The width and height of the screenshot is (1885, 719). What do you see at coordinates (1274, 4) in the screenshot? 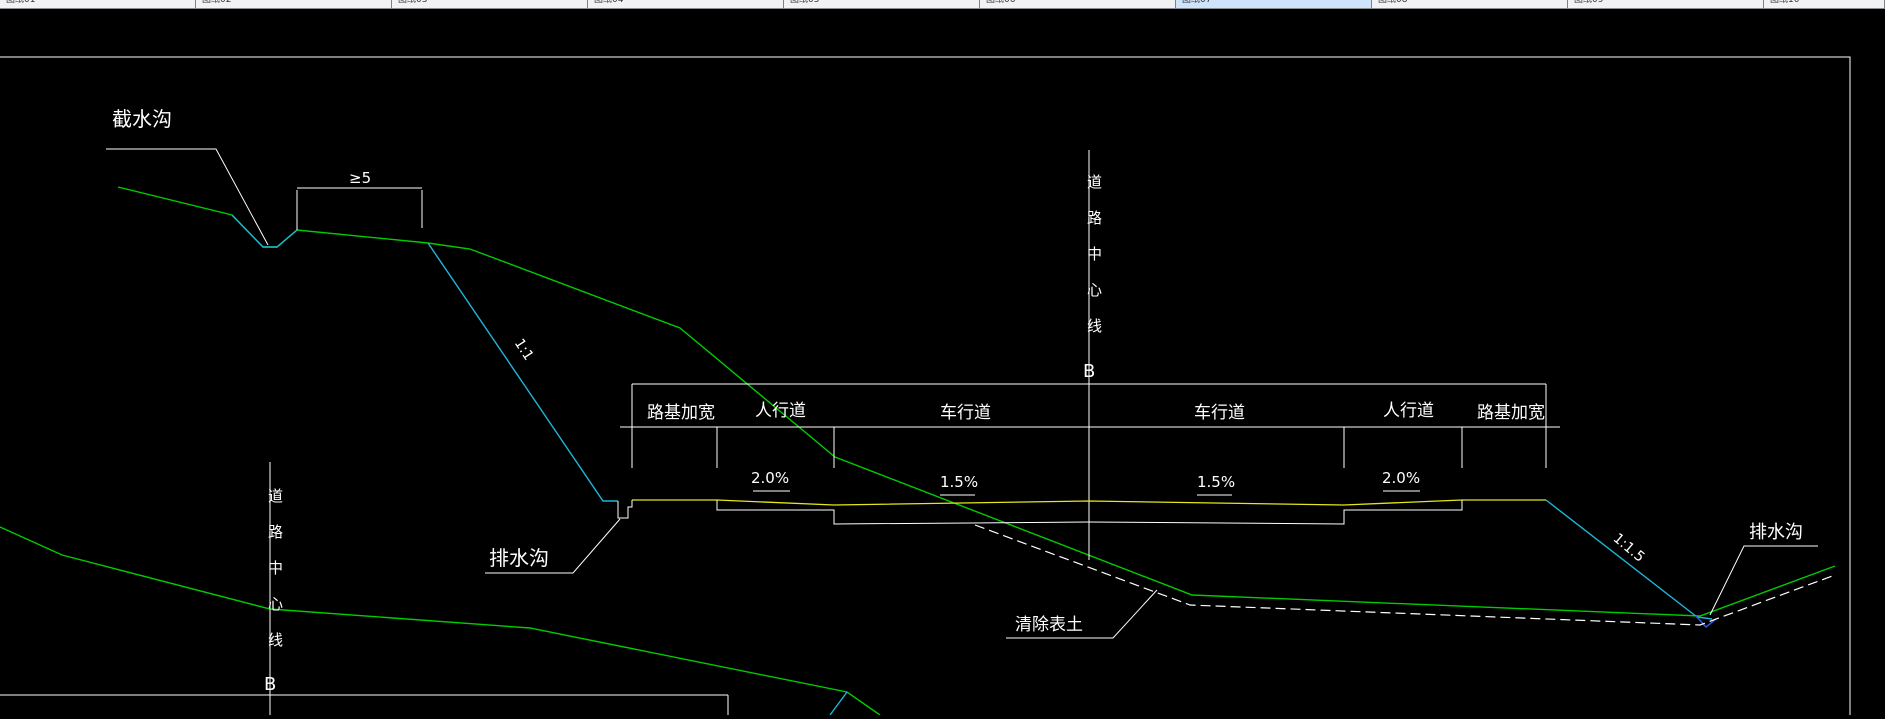
I see `drawing-tab-active: 图纸07` at bounding box center [1274, 4].